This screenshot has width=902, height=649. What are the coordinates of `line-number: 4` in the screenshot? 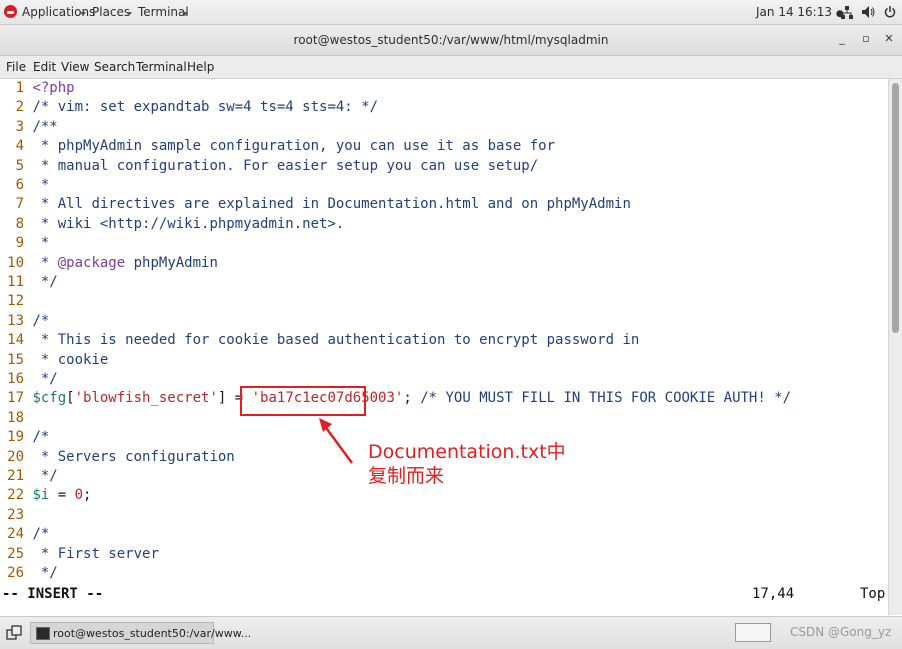 It's located at (19, 146).